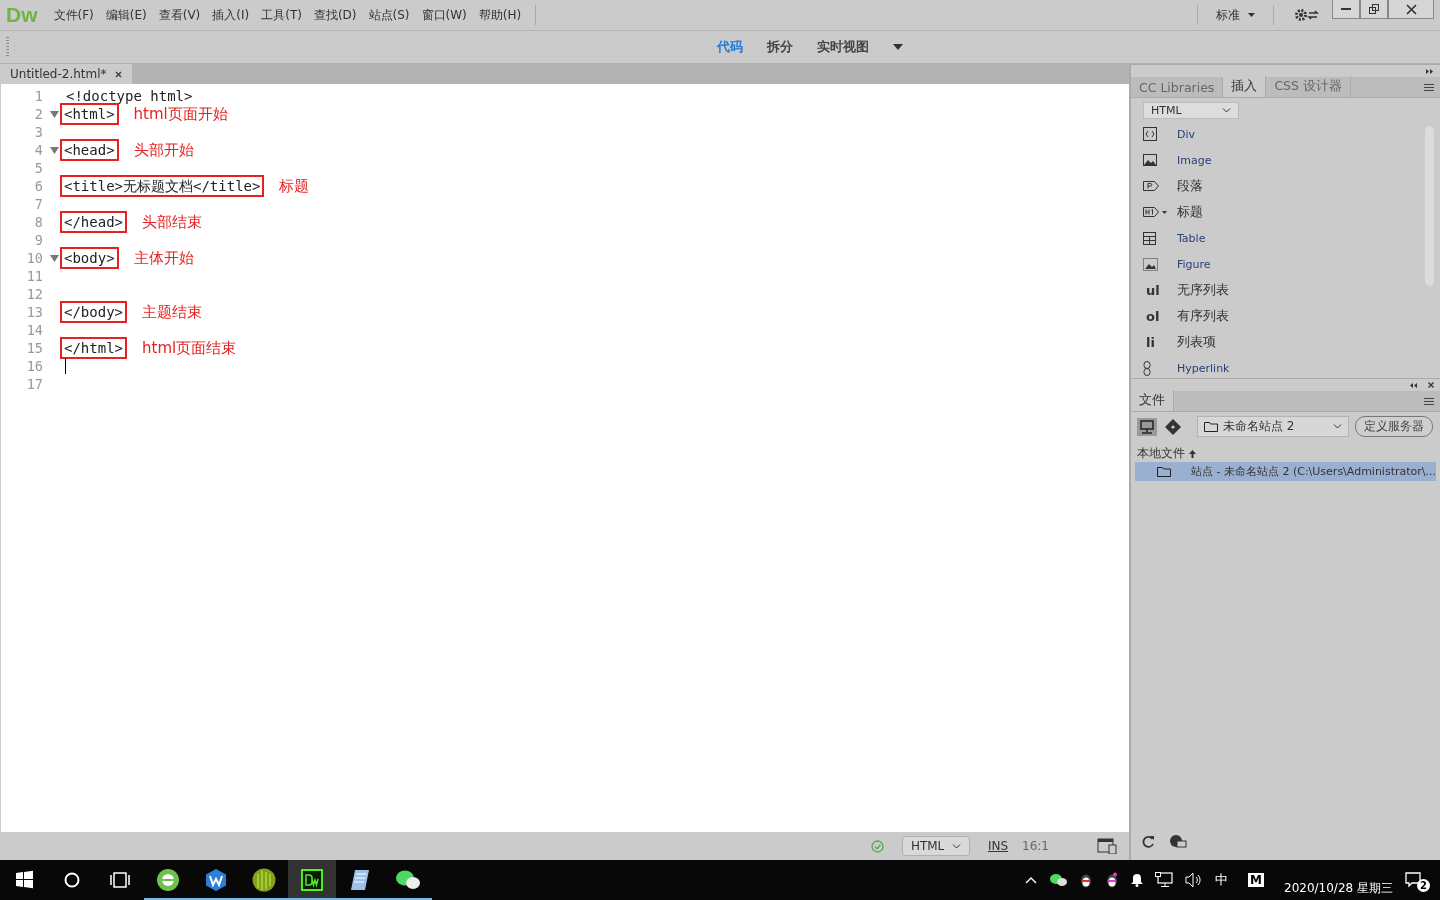  Describe the element at coordinates (1235, 15) in the screenshot. I see `workspace-switcher: 标准` at that location.